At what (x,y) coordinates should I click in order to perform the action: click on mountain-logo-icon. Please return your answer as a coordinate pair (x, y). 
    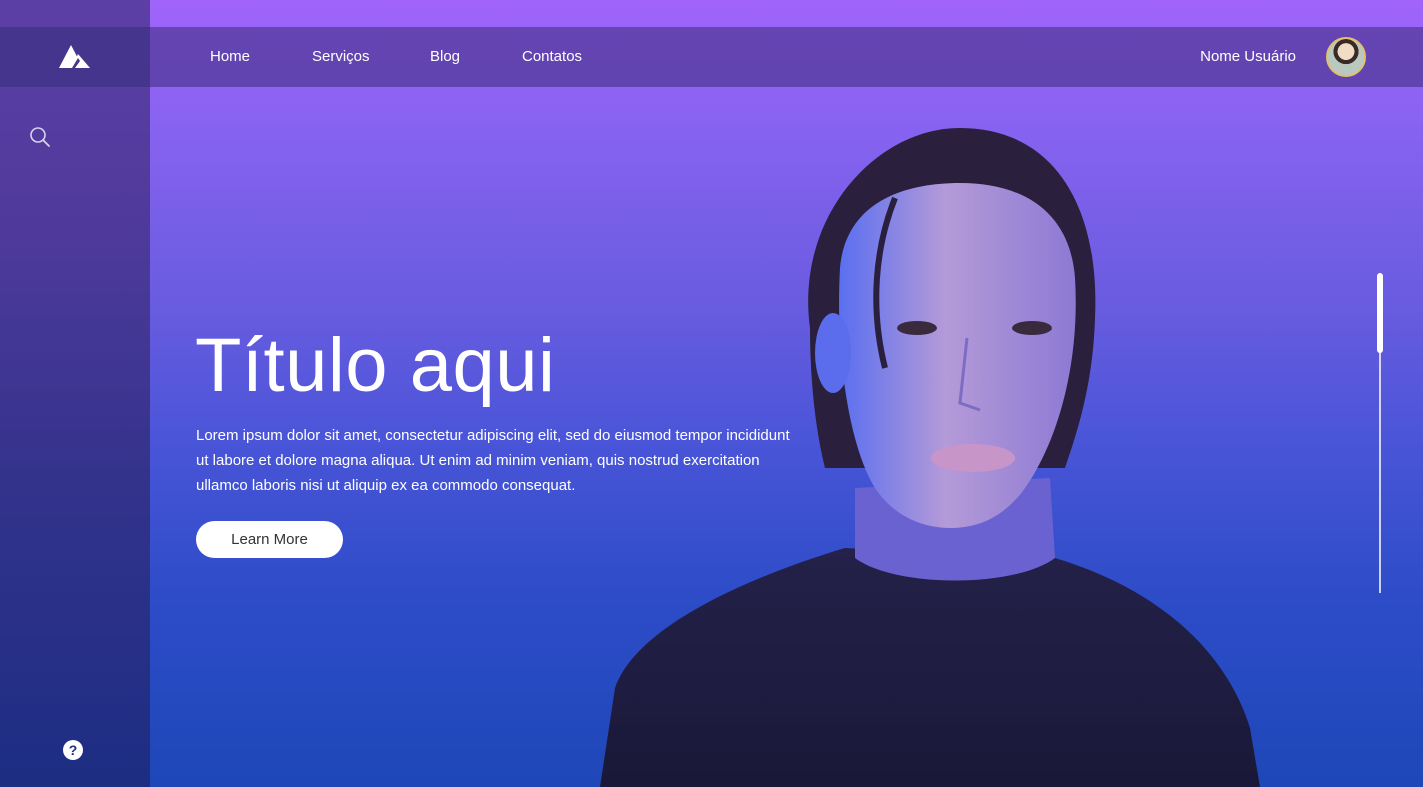
    Looking at the image, I should click on (74, 56).